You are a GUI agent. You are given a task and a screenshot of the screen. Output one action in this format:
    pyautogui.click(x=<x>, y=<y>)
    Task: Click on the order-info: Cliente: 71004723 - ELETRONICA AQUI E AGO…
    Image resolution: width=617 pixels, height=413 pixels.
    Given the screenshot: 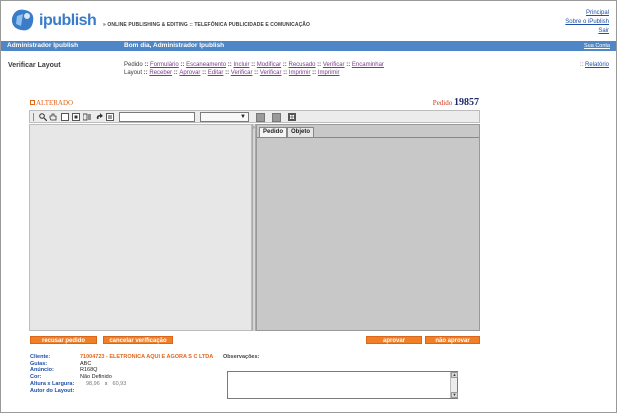 What is the action you would take?
    pyautogui.click(x=121, y=374)
    